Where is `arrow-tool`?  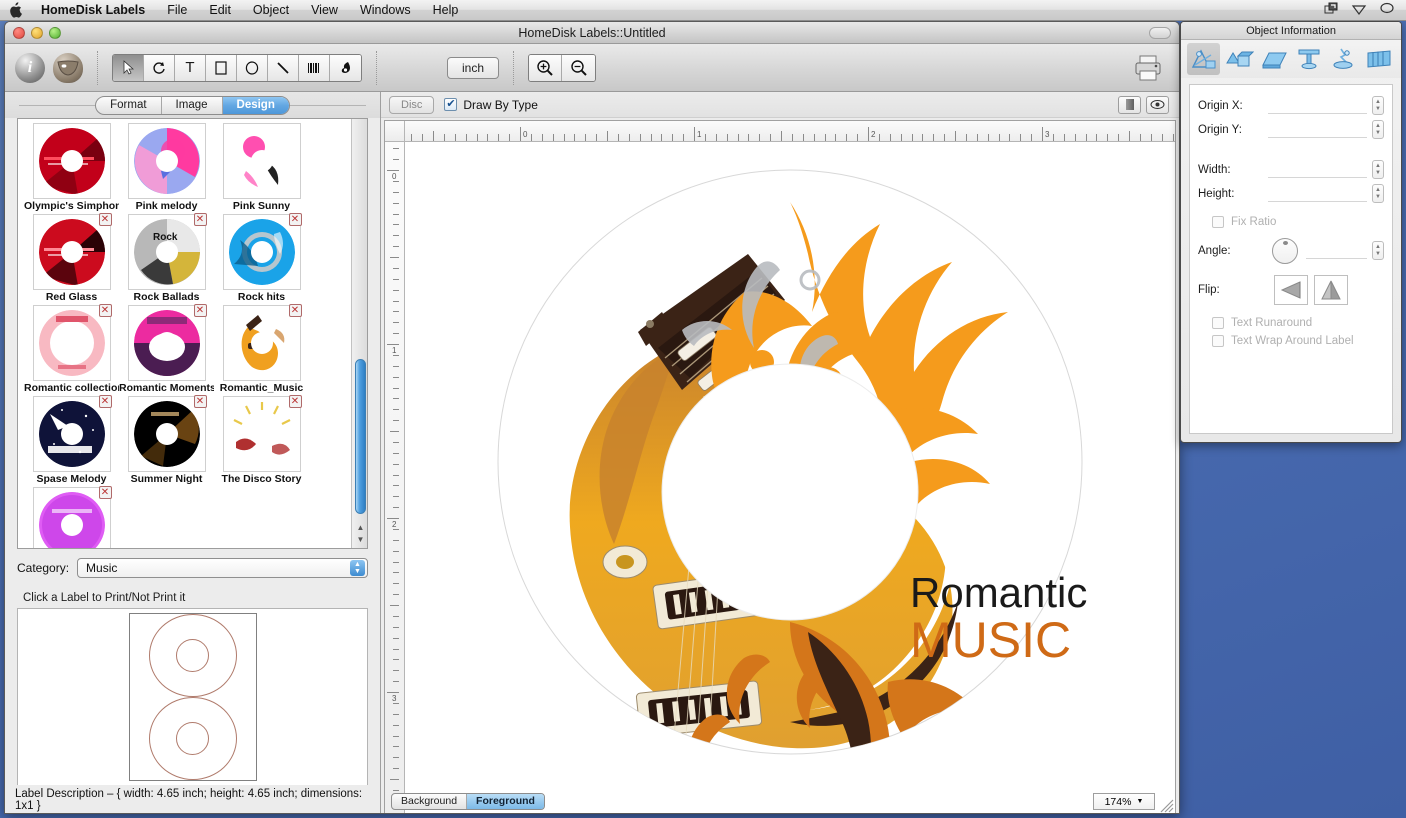
arrow-tool is located at coordinates (128, 67).